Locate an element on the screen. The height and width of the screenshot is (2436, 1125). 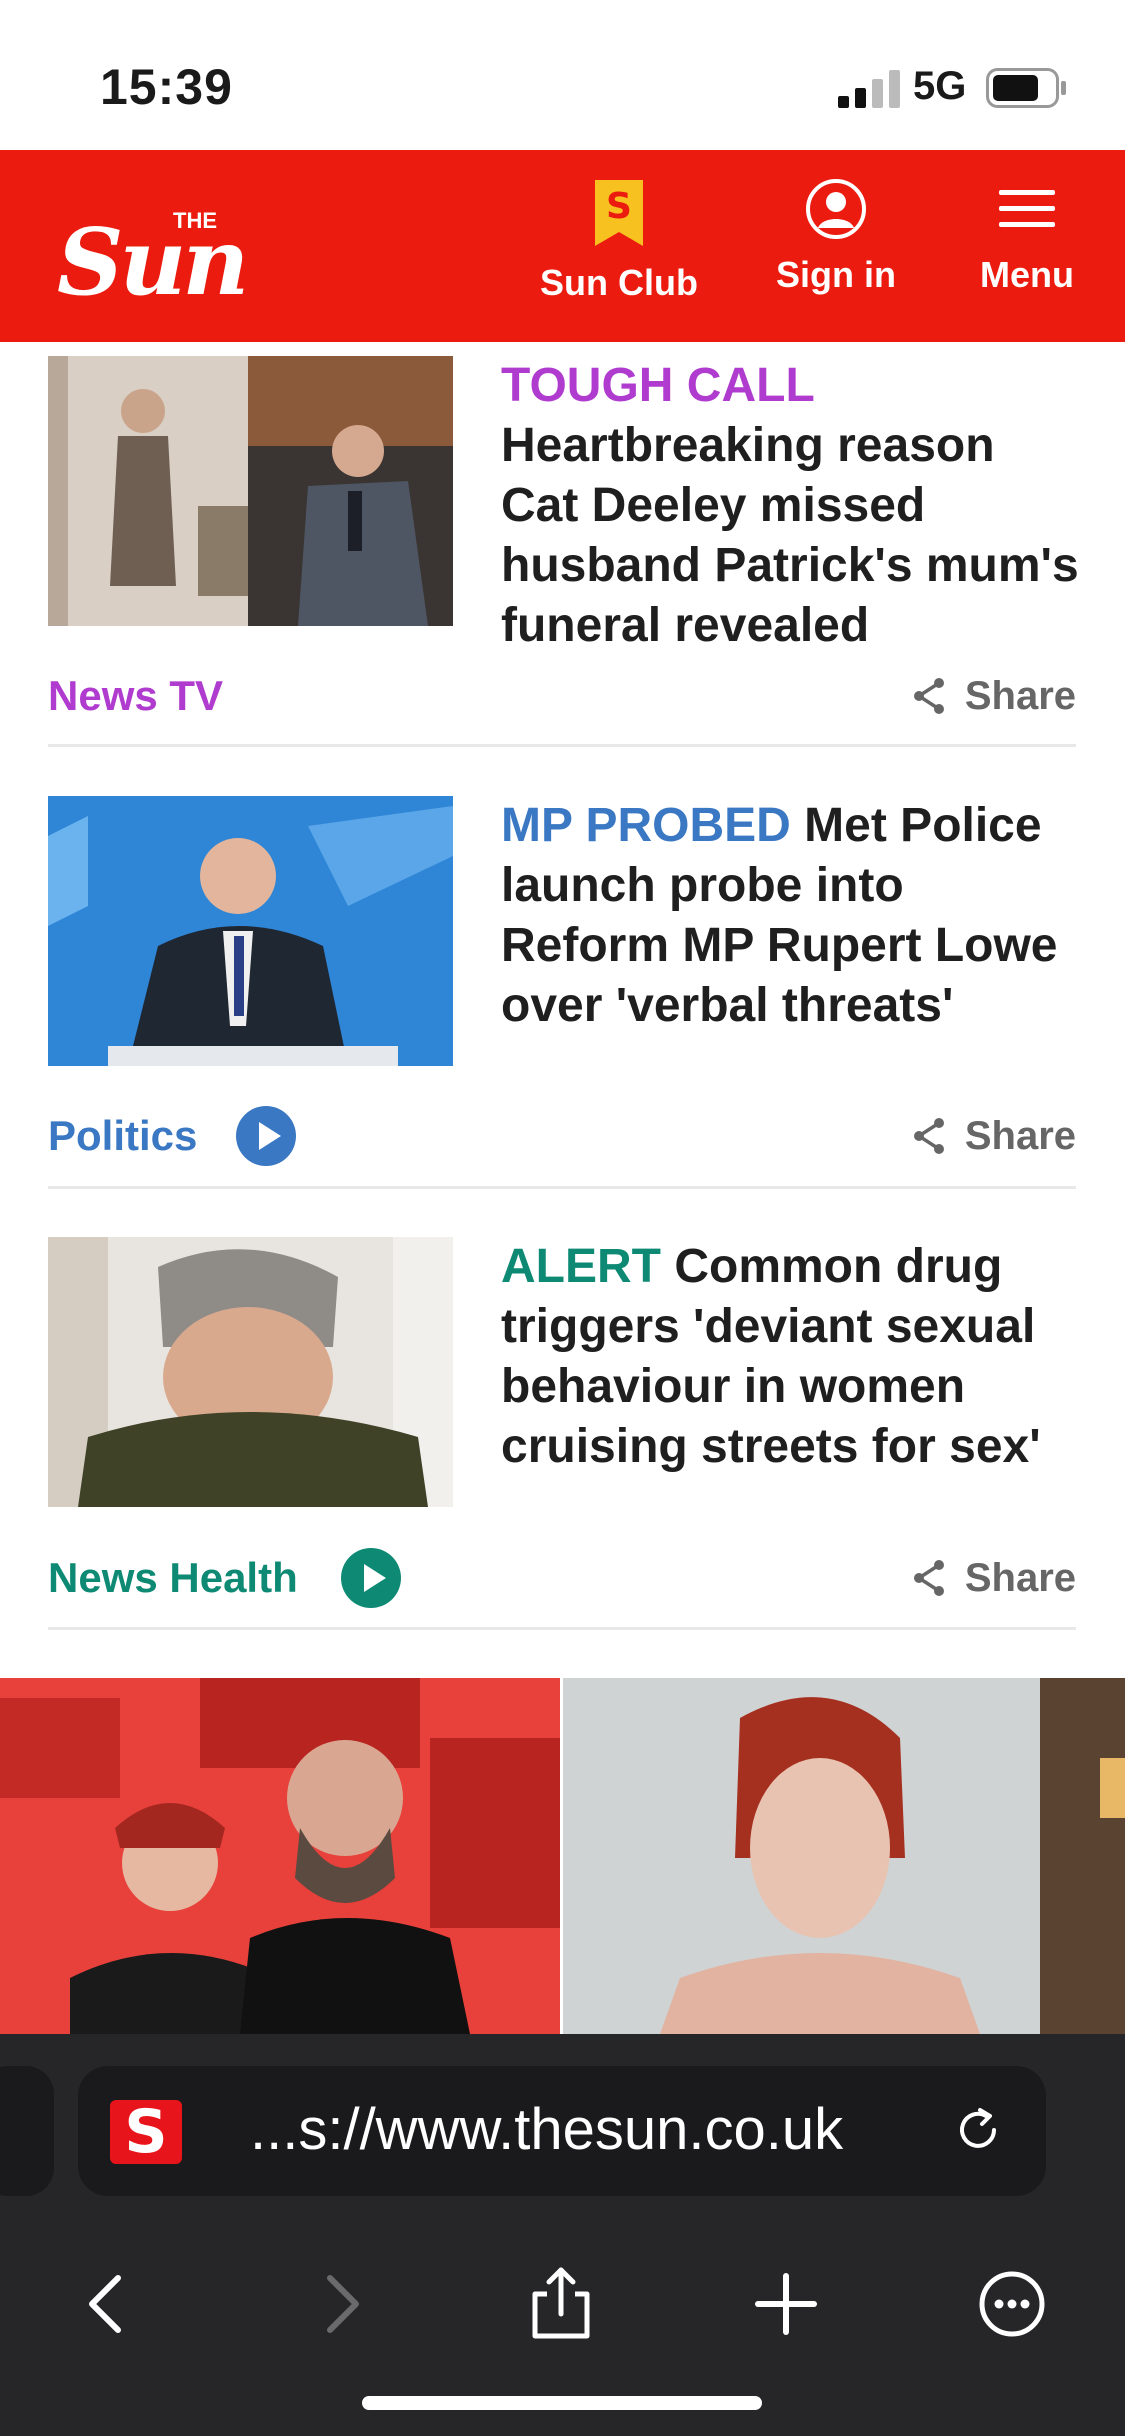
back-icon is located at coordinates (108, 2304).